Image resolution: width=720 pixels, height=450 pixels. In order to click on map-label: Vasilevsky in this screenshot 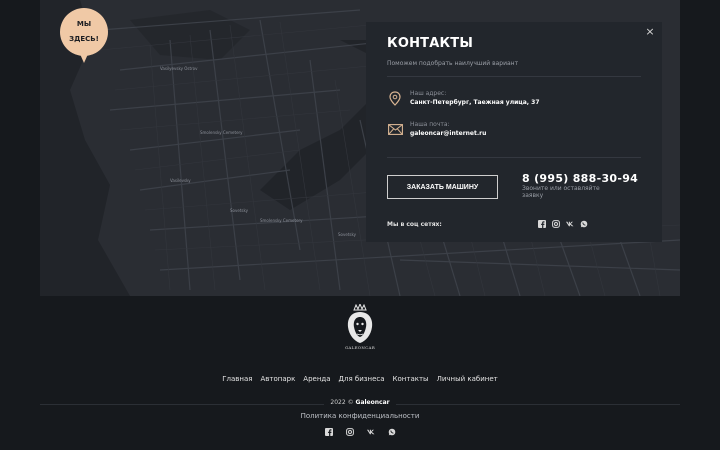, I will do `click(180, 180)`.